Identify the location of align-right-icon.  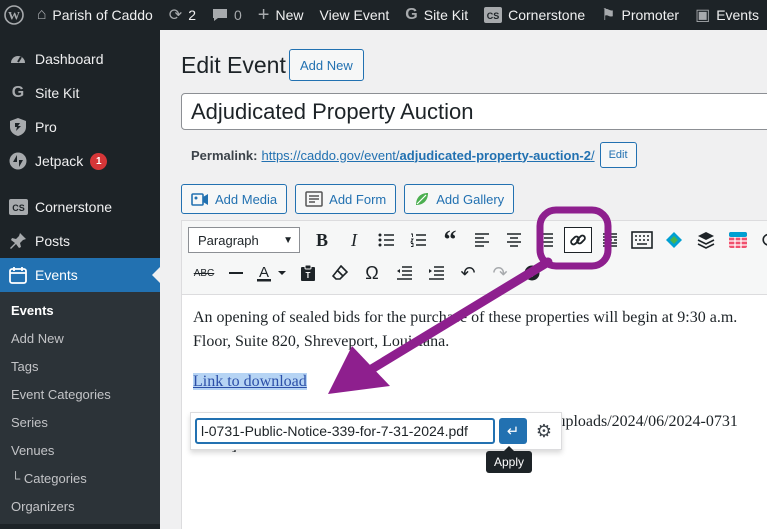
(546, 240).